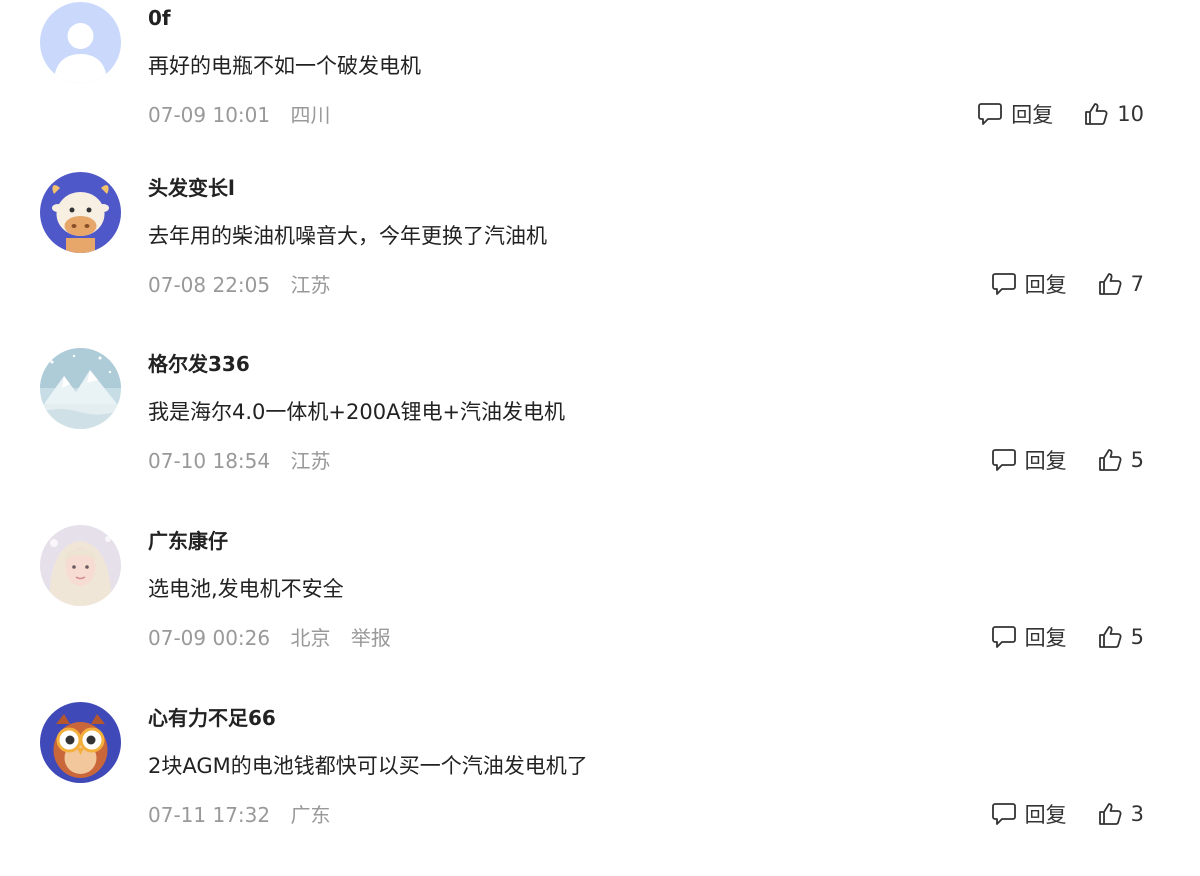 The image size is (1200, 876). What do you see at coordinates (284, 66) in the screenshot?
I see `comment-text: 再好的电瓶不如一个破发电机` at bounding box center [284, 66].